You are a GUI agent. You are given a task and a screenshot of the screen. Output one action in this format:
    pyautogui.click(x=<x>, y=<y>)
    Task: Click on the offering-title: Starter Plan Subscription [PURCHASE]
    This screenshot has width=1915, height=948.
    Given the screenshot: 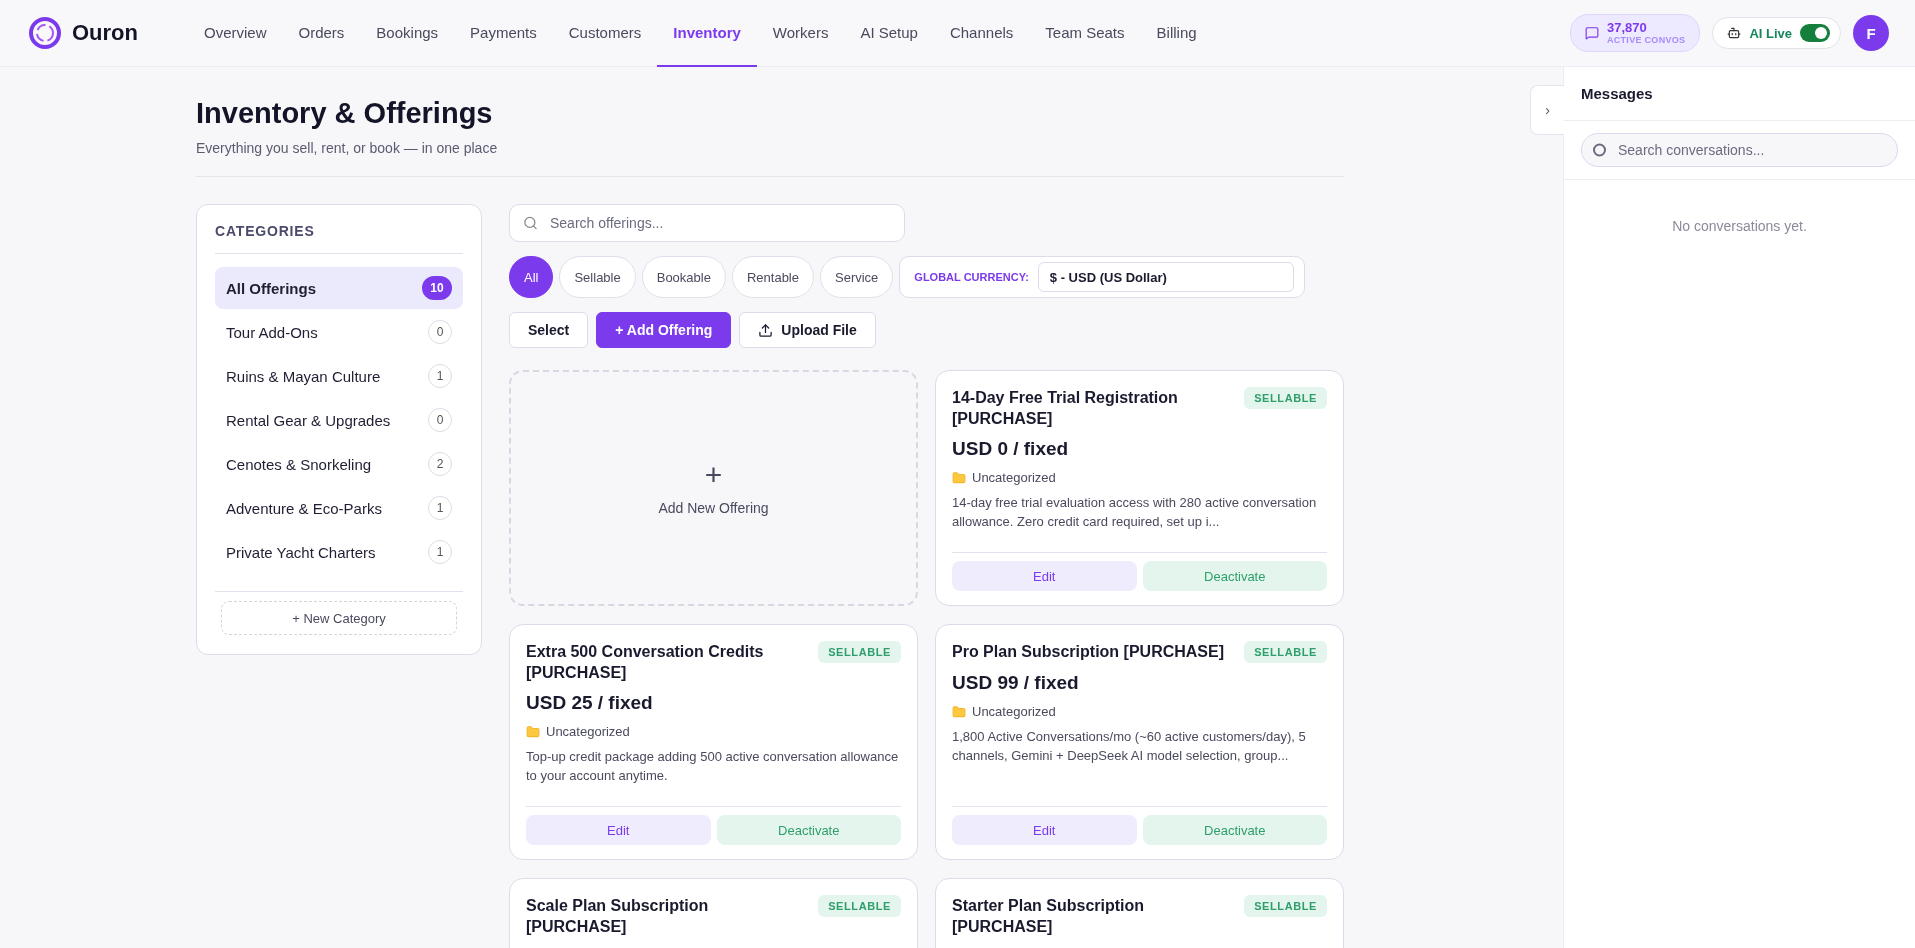 What is the action you would take?
    pyautogui.click(x=1049, y=916)
    